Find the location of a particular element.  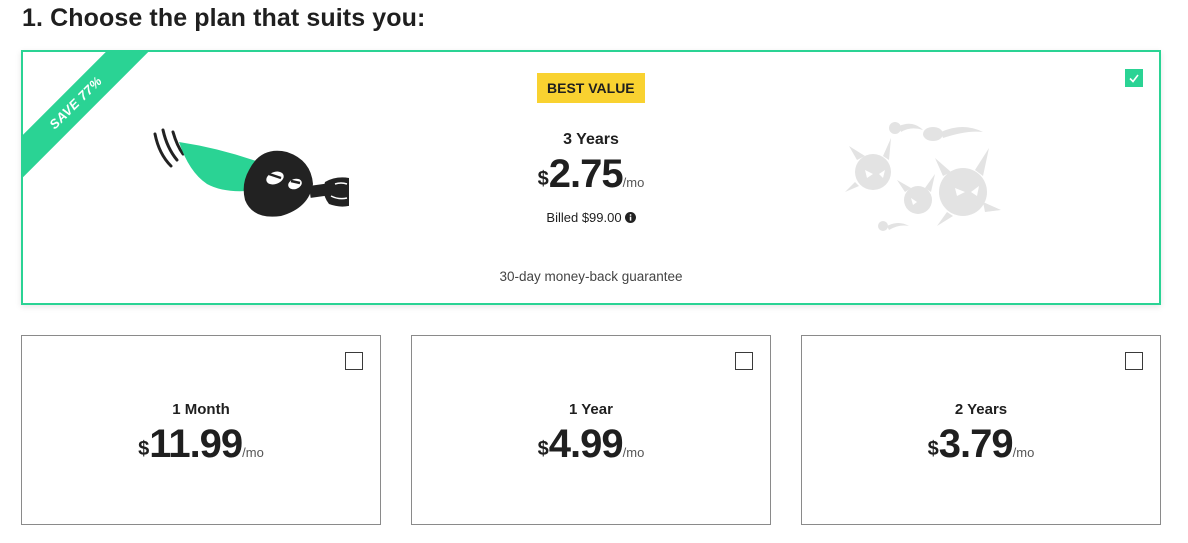

plan-card-1-year: 1 Year $4.99/mo is located at coordinates (591, 430).